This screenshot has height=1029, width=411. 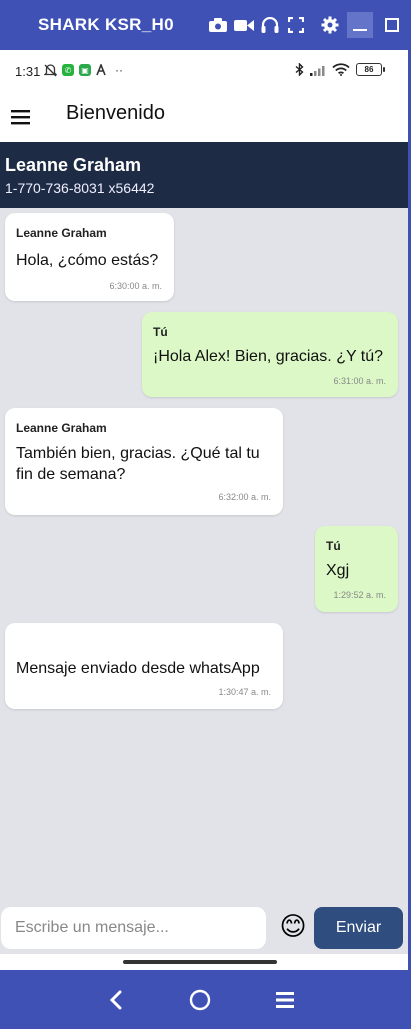 I want to click on message-text: ¡Hola Alex! Bien, gracias. ¿Y tú?, so click(x=268, y=356).